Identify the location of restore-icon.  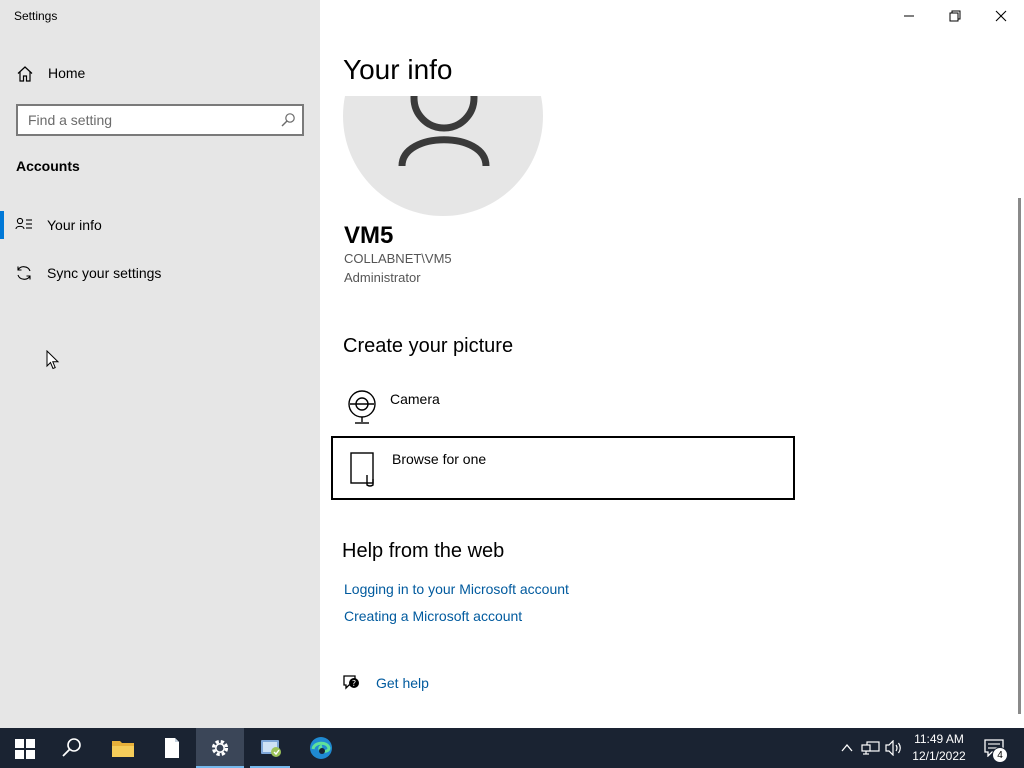
(955, 16).